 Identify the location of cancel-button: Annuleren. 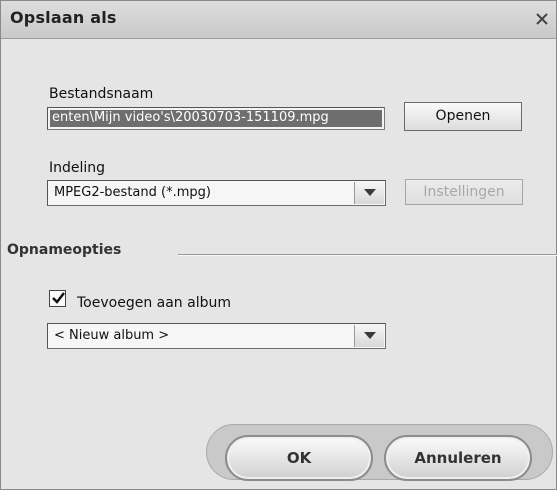
(458, 458).